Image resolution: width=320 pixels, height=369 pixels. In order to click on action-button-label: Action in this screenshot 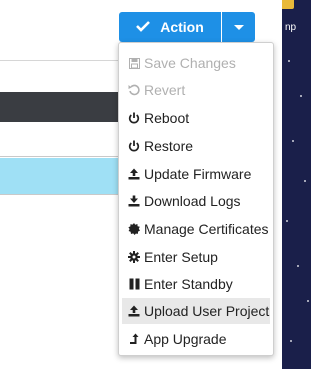, I will do `click(182, 27)`.